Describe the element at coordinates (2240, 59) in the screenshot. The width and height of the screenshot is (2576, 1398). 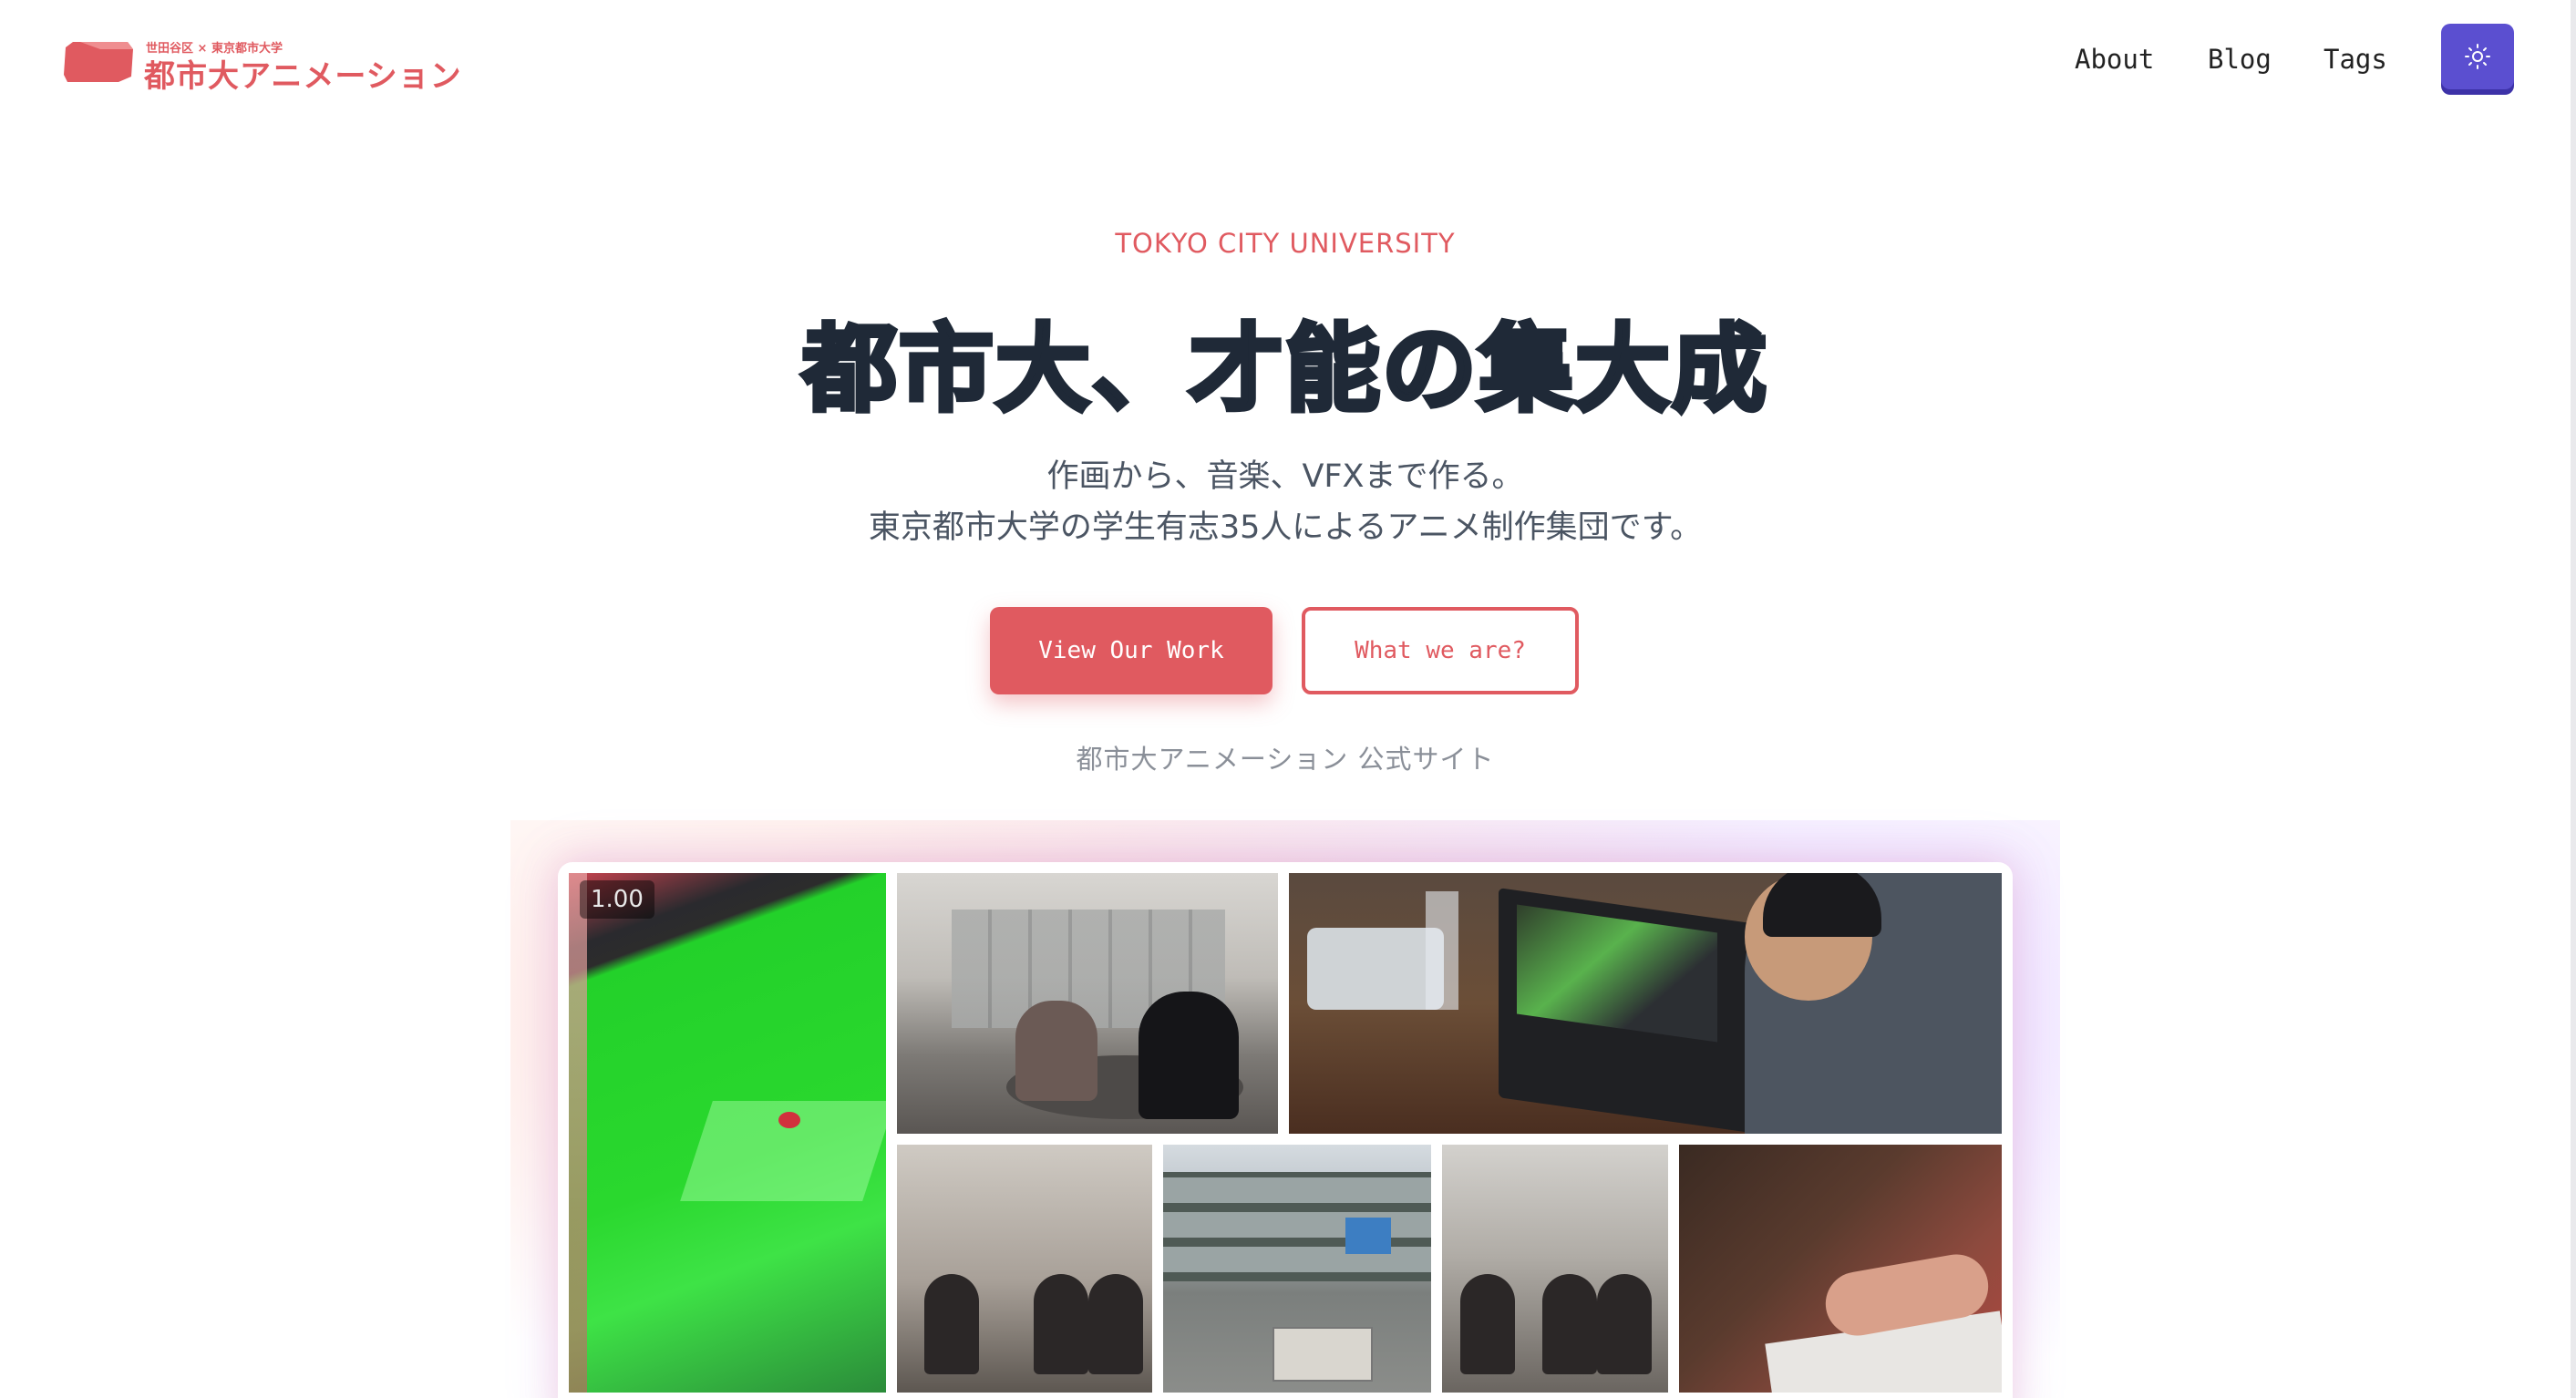
I see `nav-blog: Blog` at that location.